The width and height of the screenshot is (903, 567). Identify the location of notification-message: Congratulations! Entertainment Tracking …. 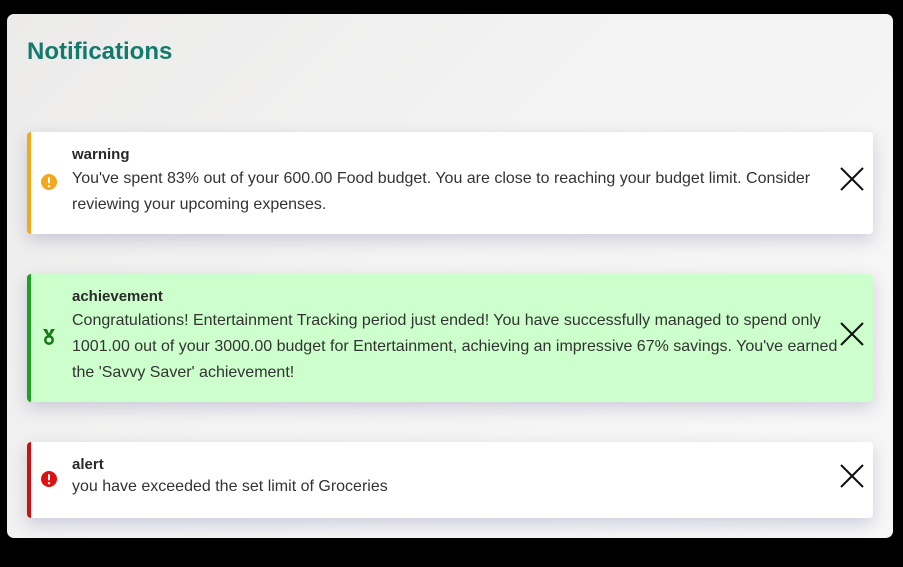
(455, 346).